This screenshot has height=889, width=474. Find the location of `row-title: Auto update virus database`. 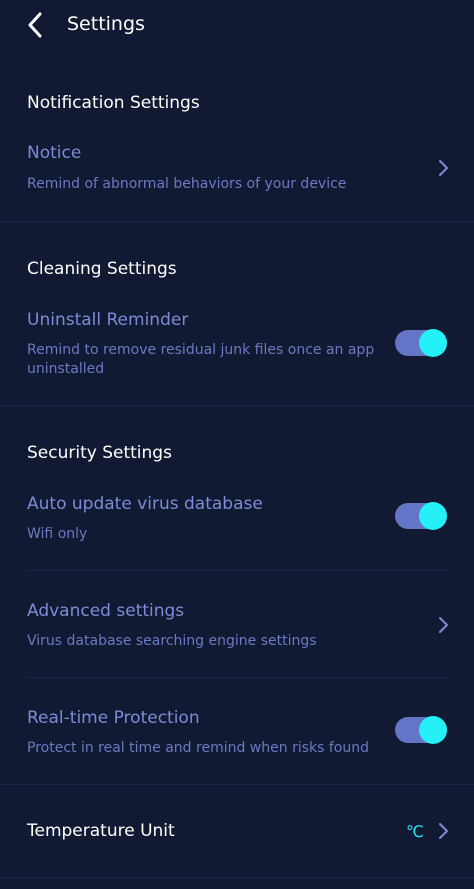

row-title: Auto update virus database is located at coordinates (145, 504).